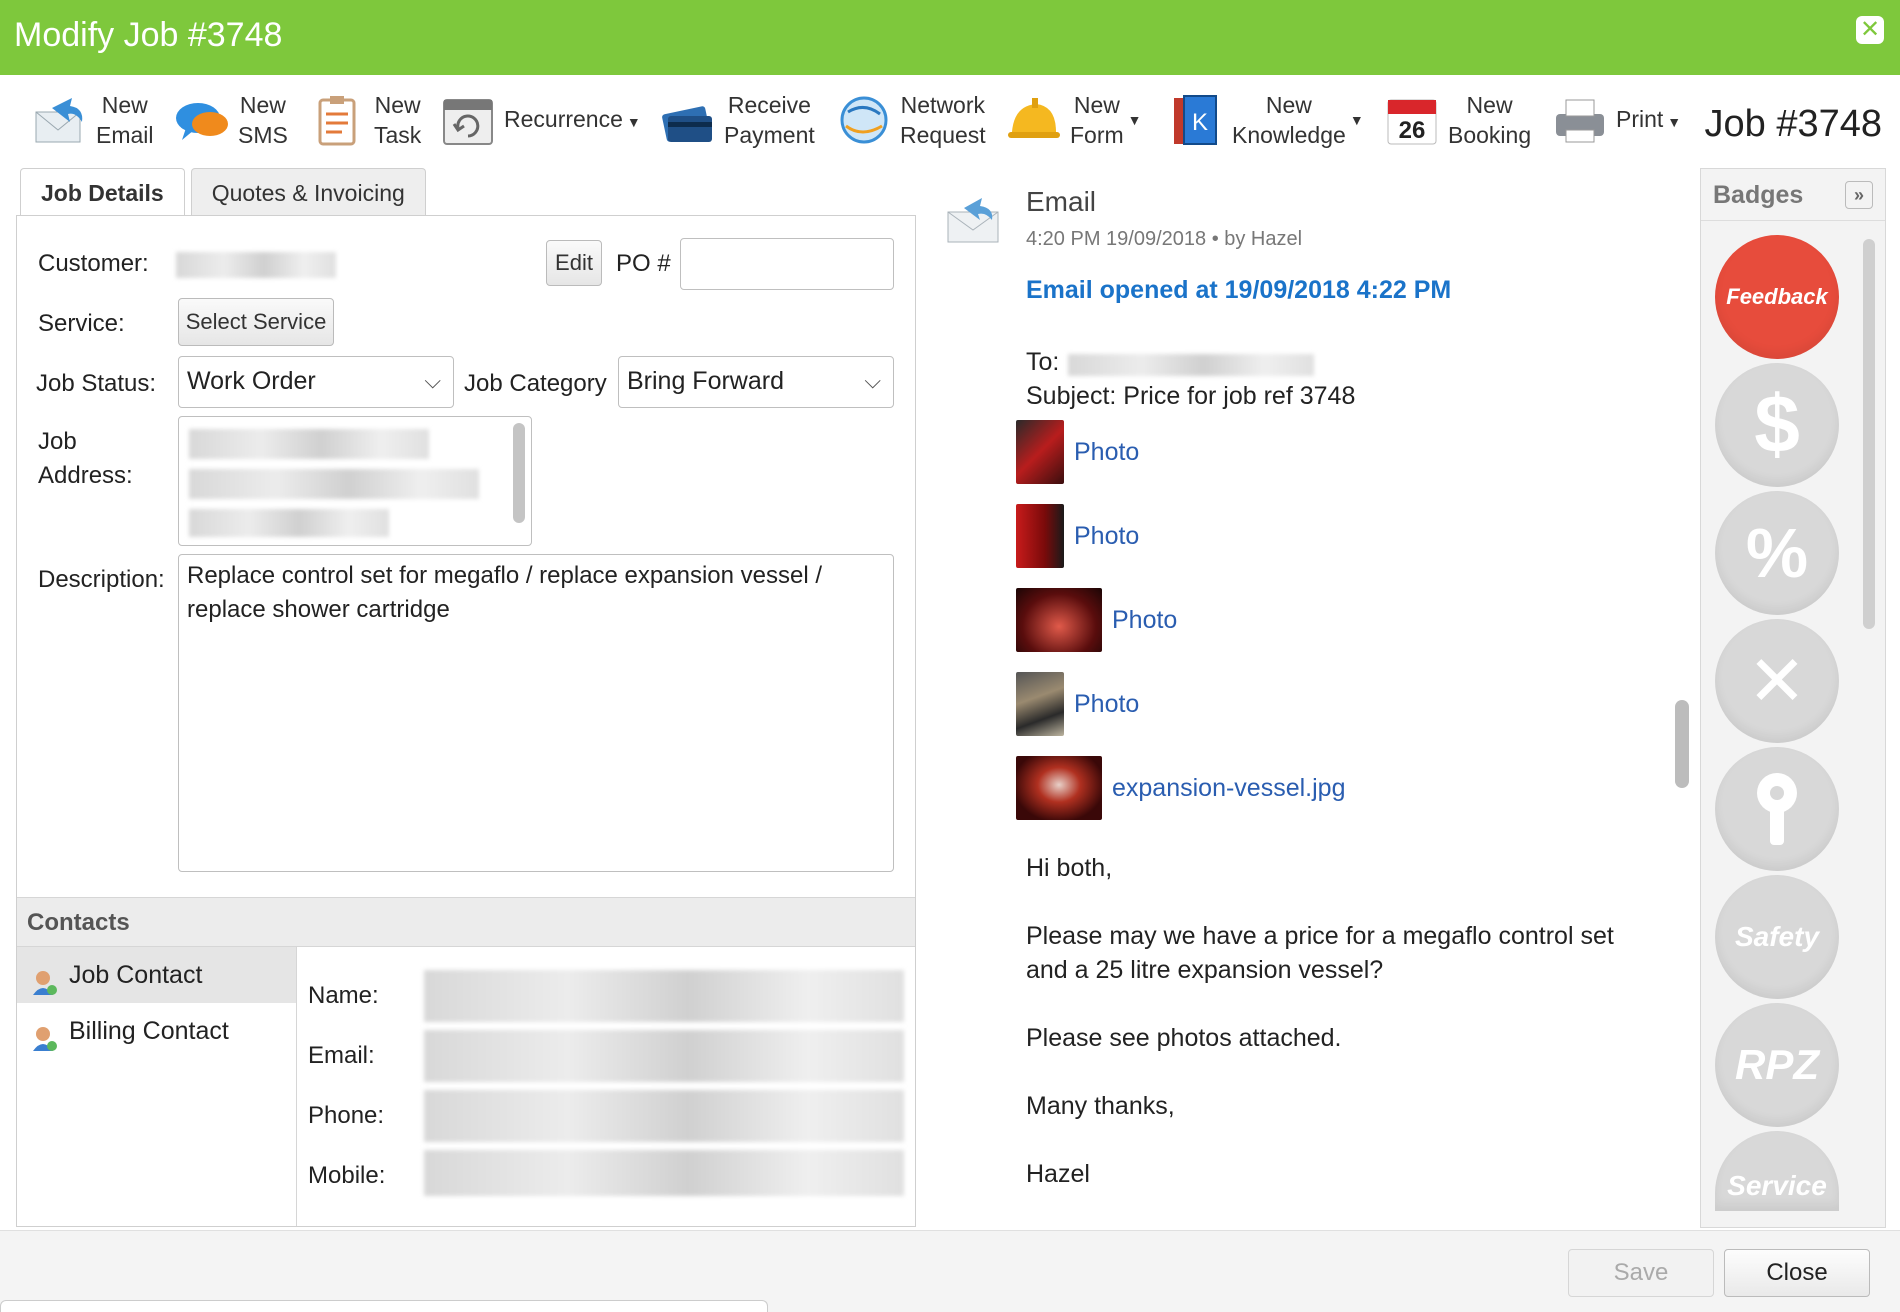 This screenshot has width=1900, height=1312. Describe the element at coordinates (1074, 120) in the screenshot. I see `new-form-button: New Form ▼` at that location.